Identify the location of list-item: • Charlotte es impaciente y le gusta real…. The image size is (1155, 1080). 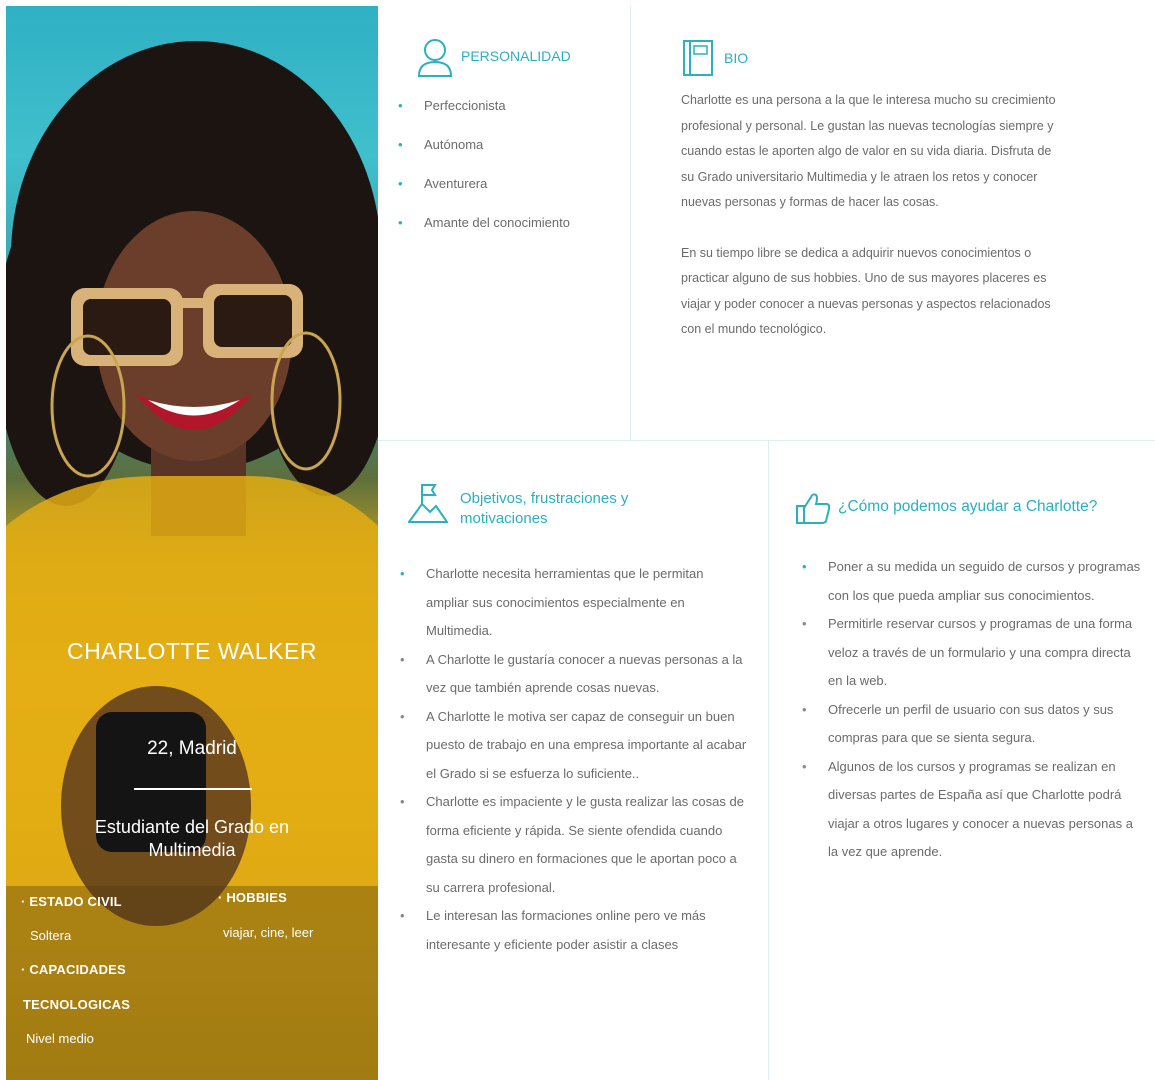
(572, 844).